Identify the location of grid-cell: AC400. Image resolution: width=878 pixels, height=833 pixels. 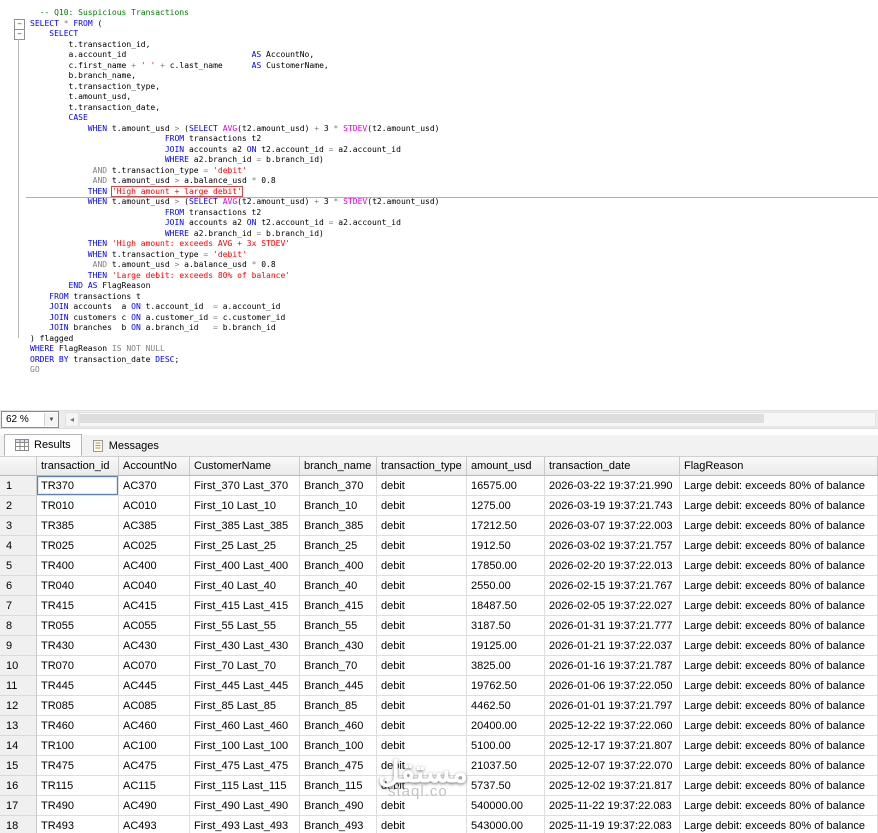
(154, 566).